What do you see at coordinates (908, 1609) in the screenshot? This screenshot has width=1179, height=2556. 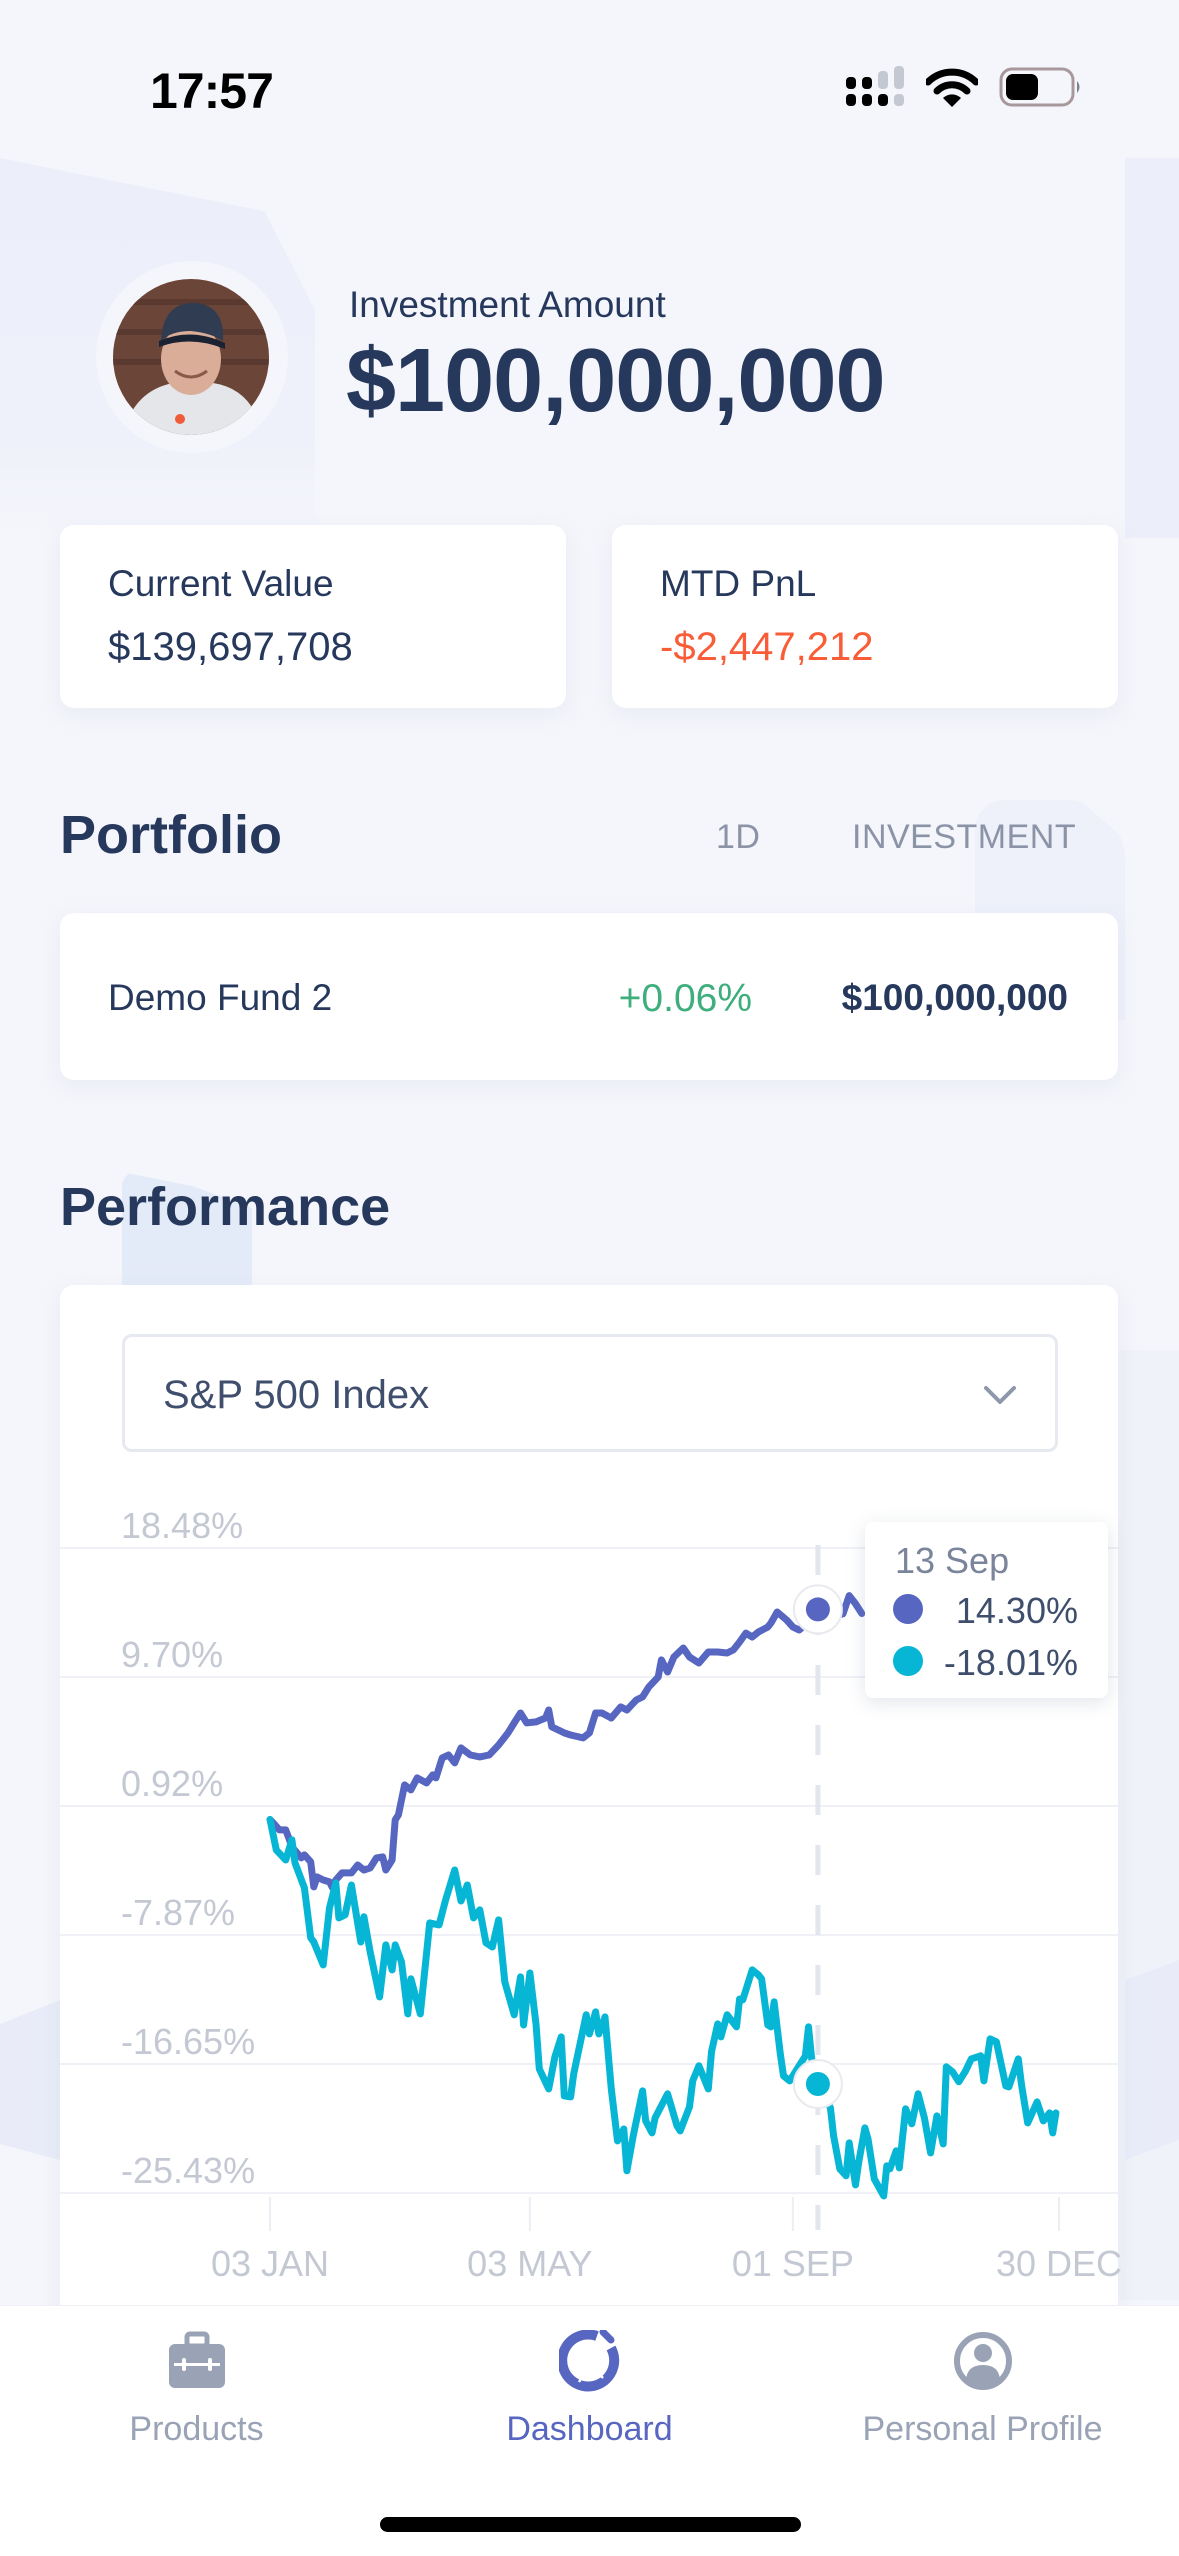 I see `legend-dot-portfolio` at bounding box center [908, 1609].